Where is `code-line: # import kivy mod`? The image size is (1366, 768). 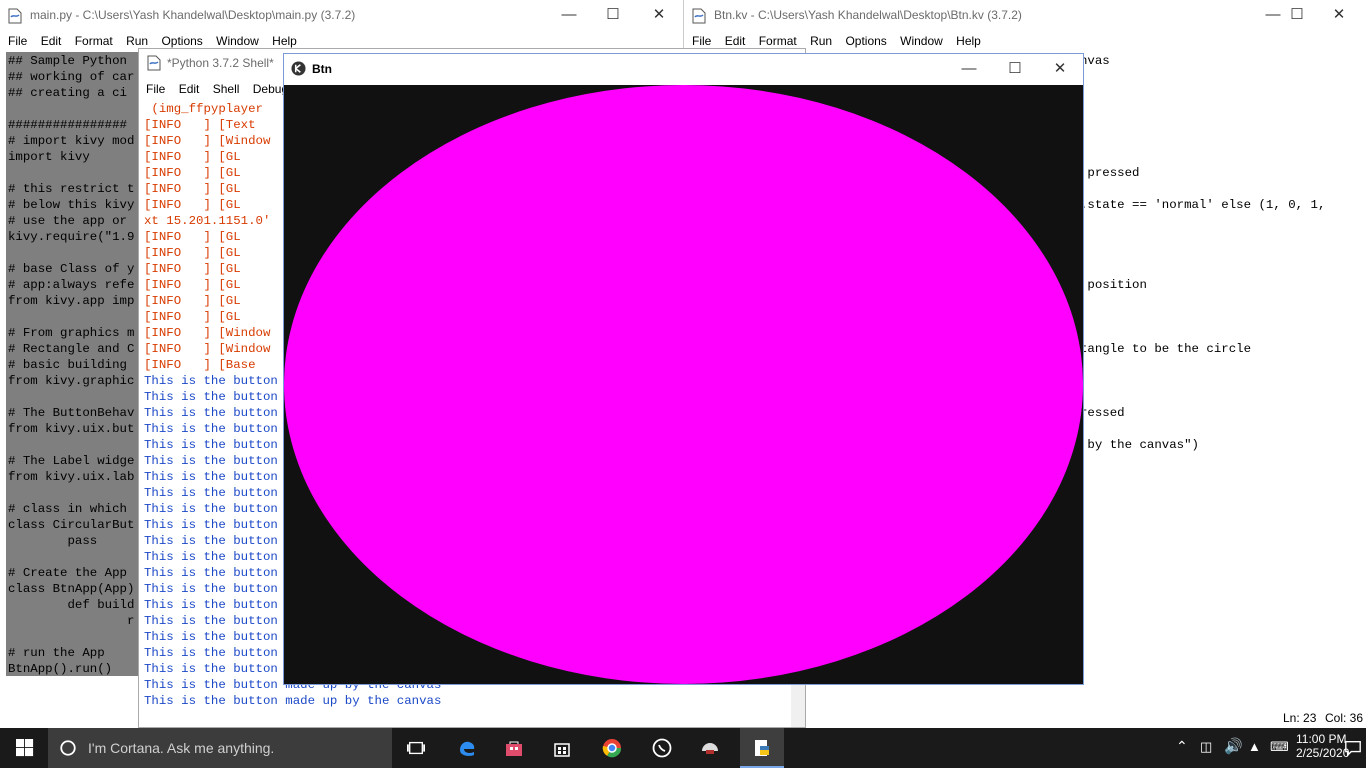
code-line: # import kivy mod is located at coordinates (71, 141).